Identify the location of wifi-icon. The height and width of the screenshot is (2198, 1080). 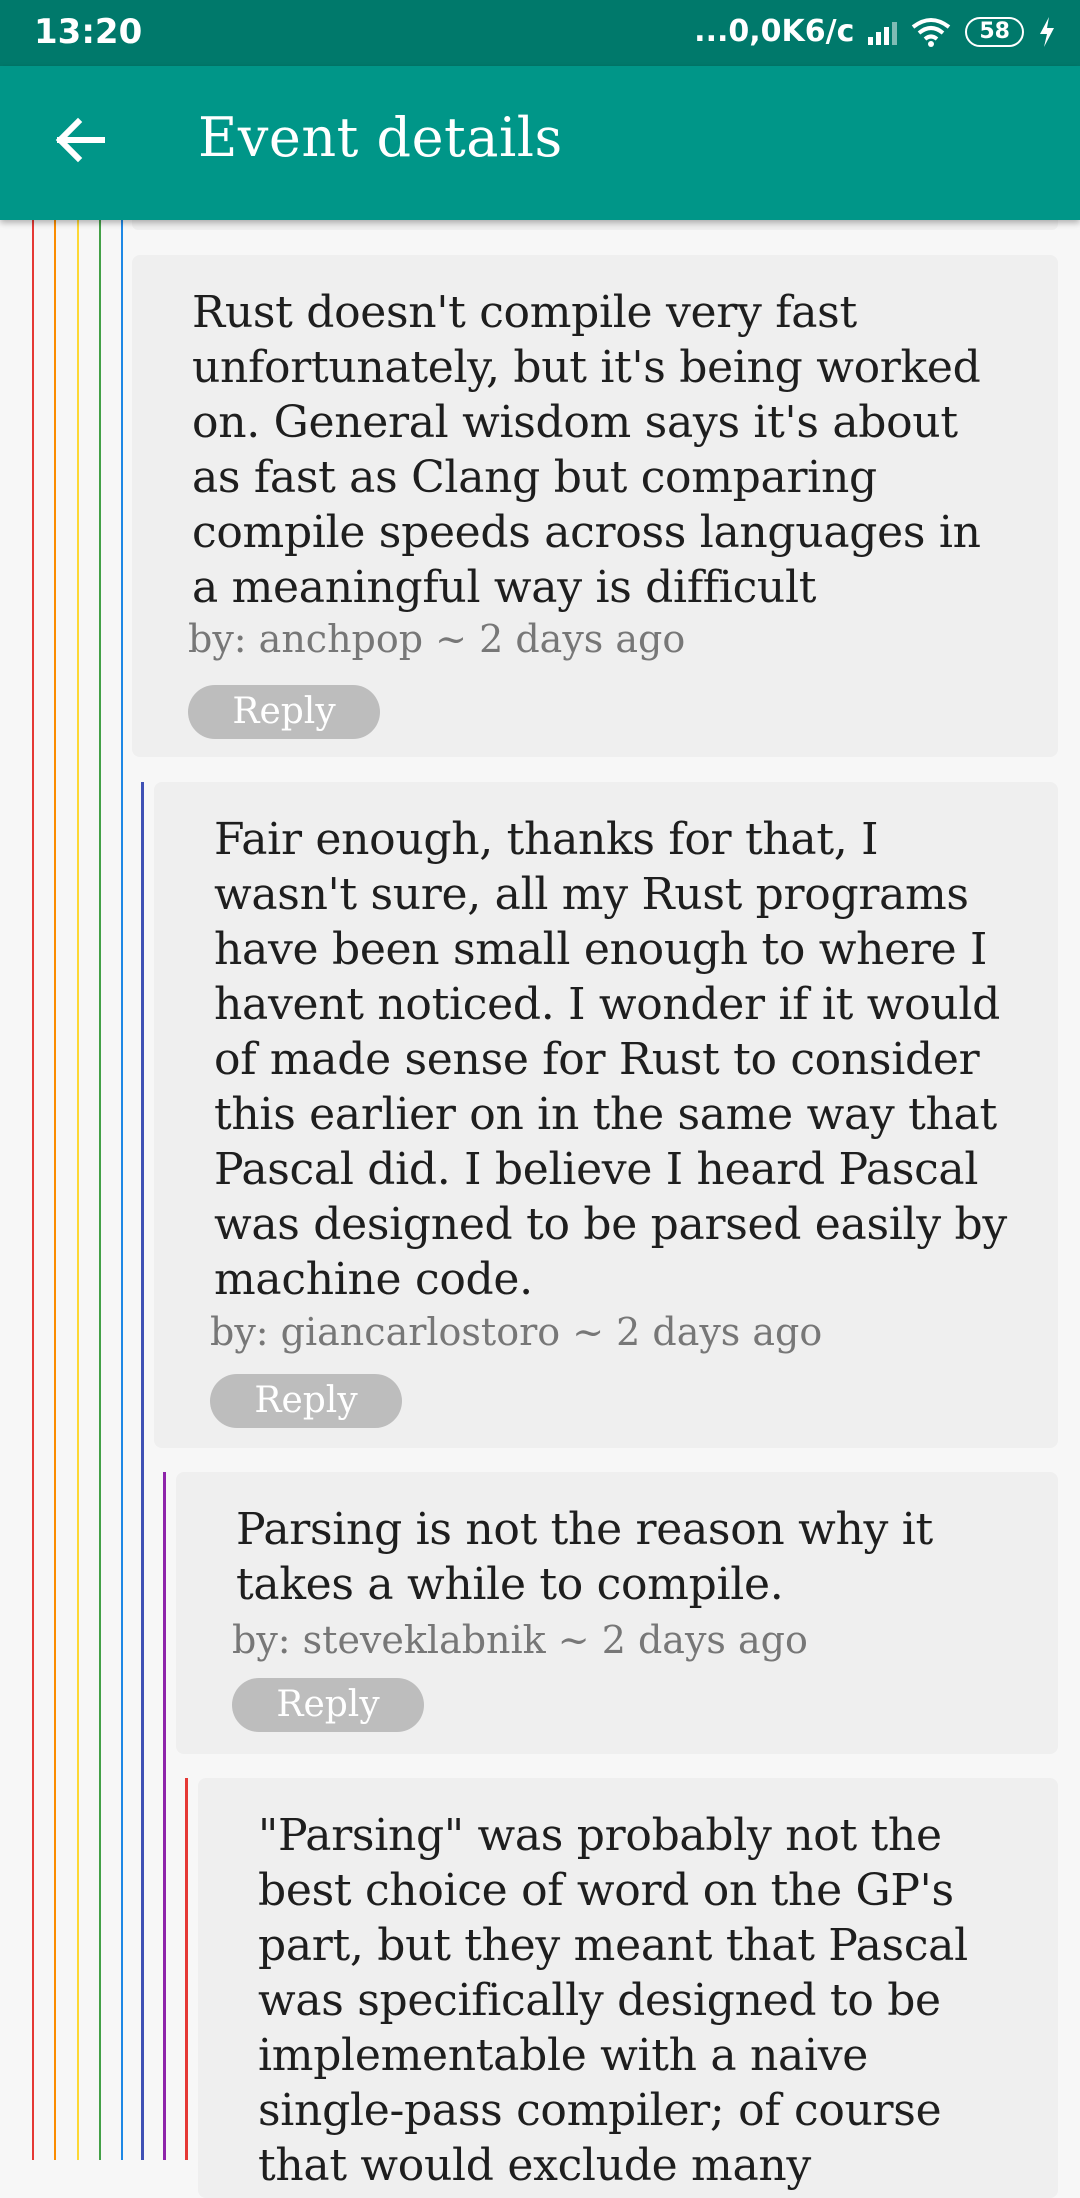
(931, 32).